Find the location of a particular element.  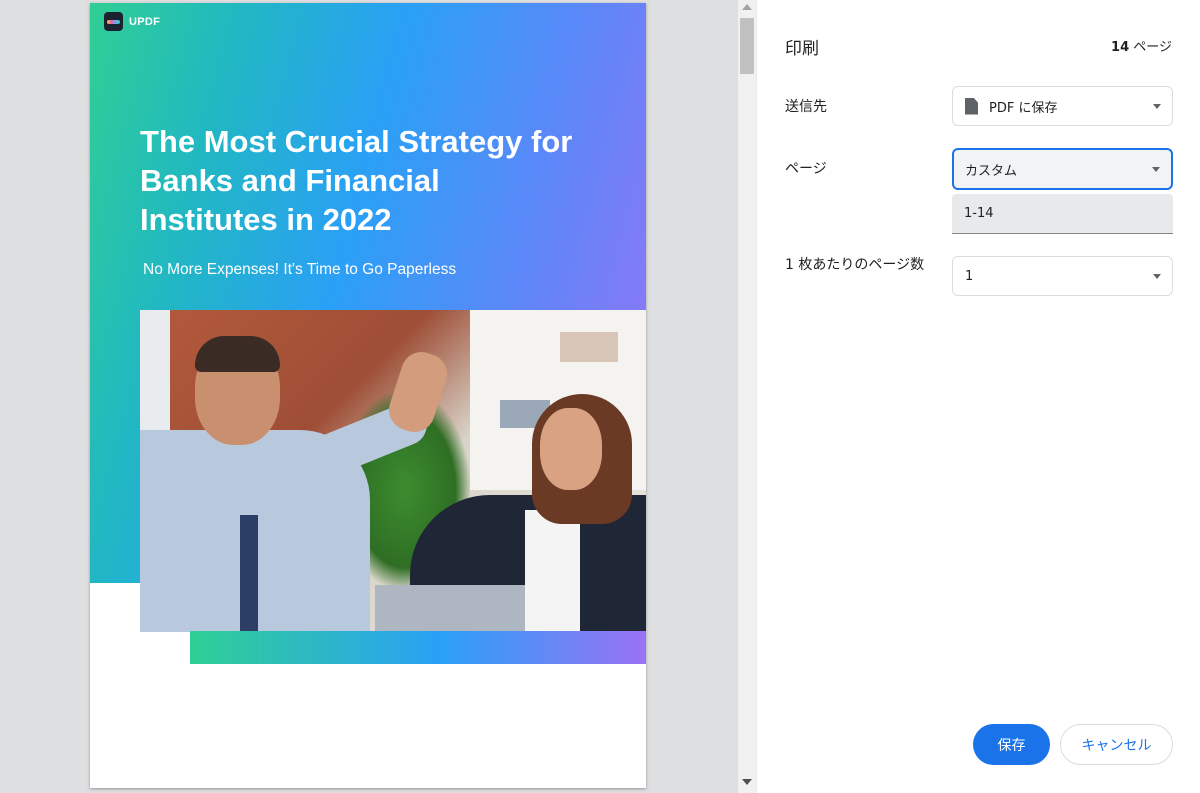

page-range-input: 1-14 is located at coordinates (1062, 214).